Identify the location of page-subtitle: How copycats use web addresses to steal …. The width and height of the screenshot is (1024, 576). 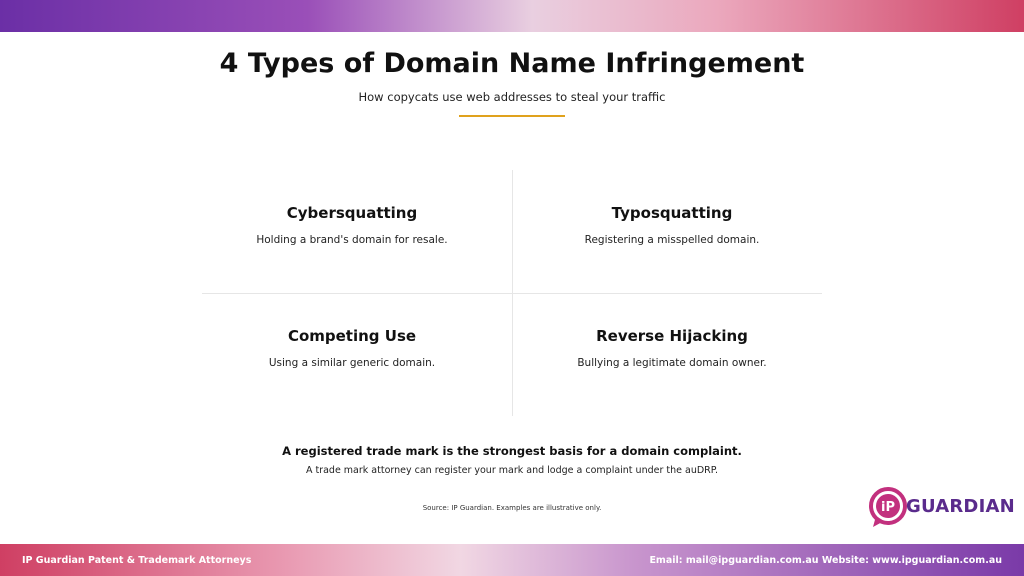
(512, 97).